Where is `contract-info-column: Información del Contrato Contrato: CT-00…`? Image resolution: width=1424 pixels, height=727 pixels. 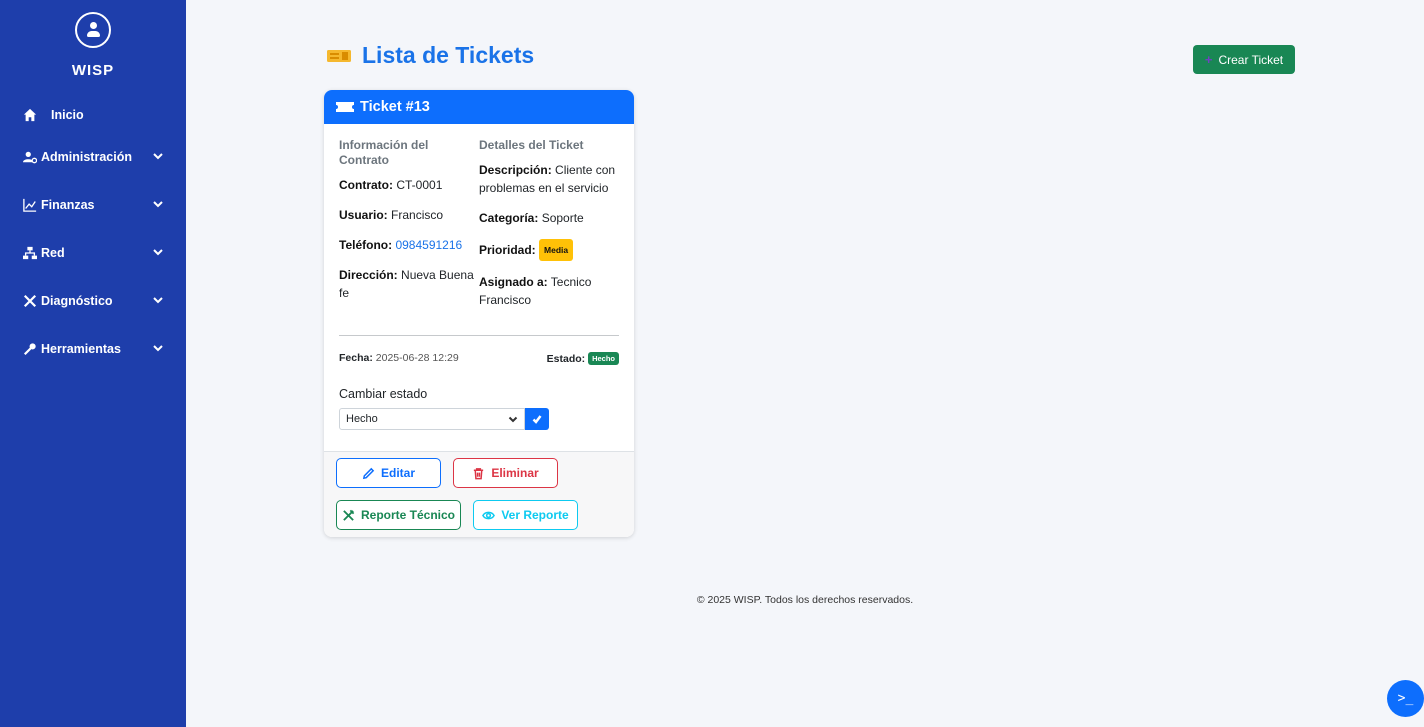 contract-info-column: Información del Contrato Contrato: CT-00… is located at coordinates (409, 229).